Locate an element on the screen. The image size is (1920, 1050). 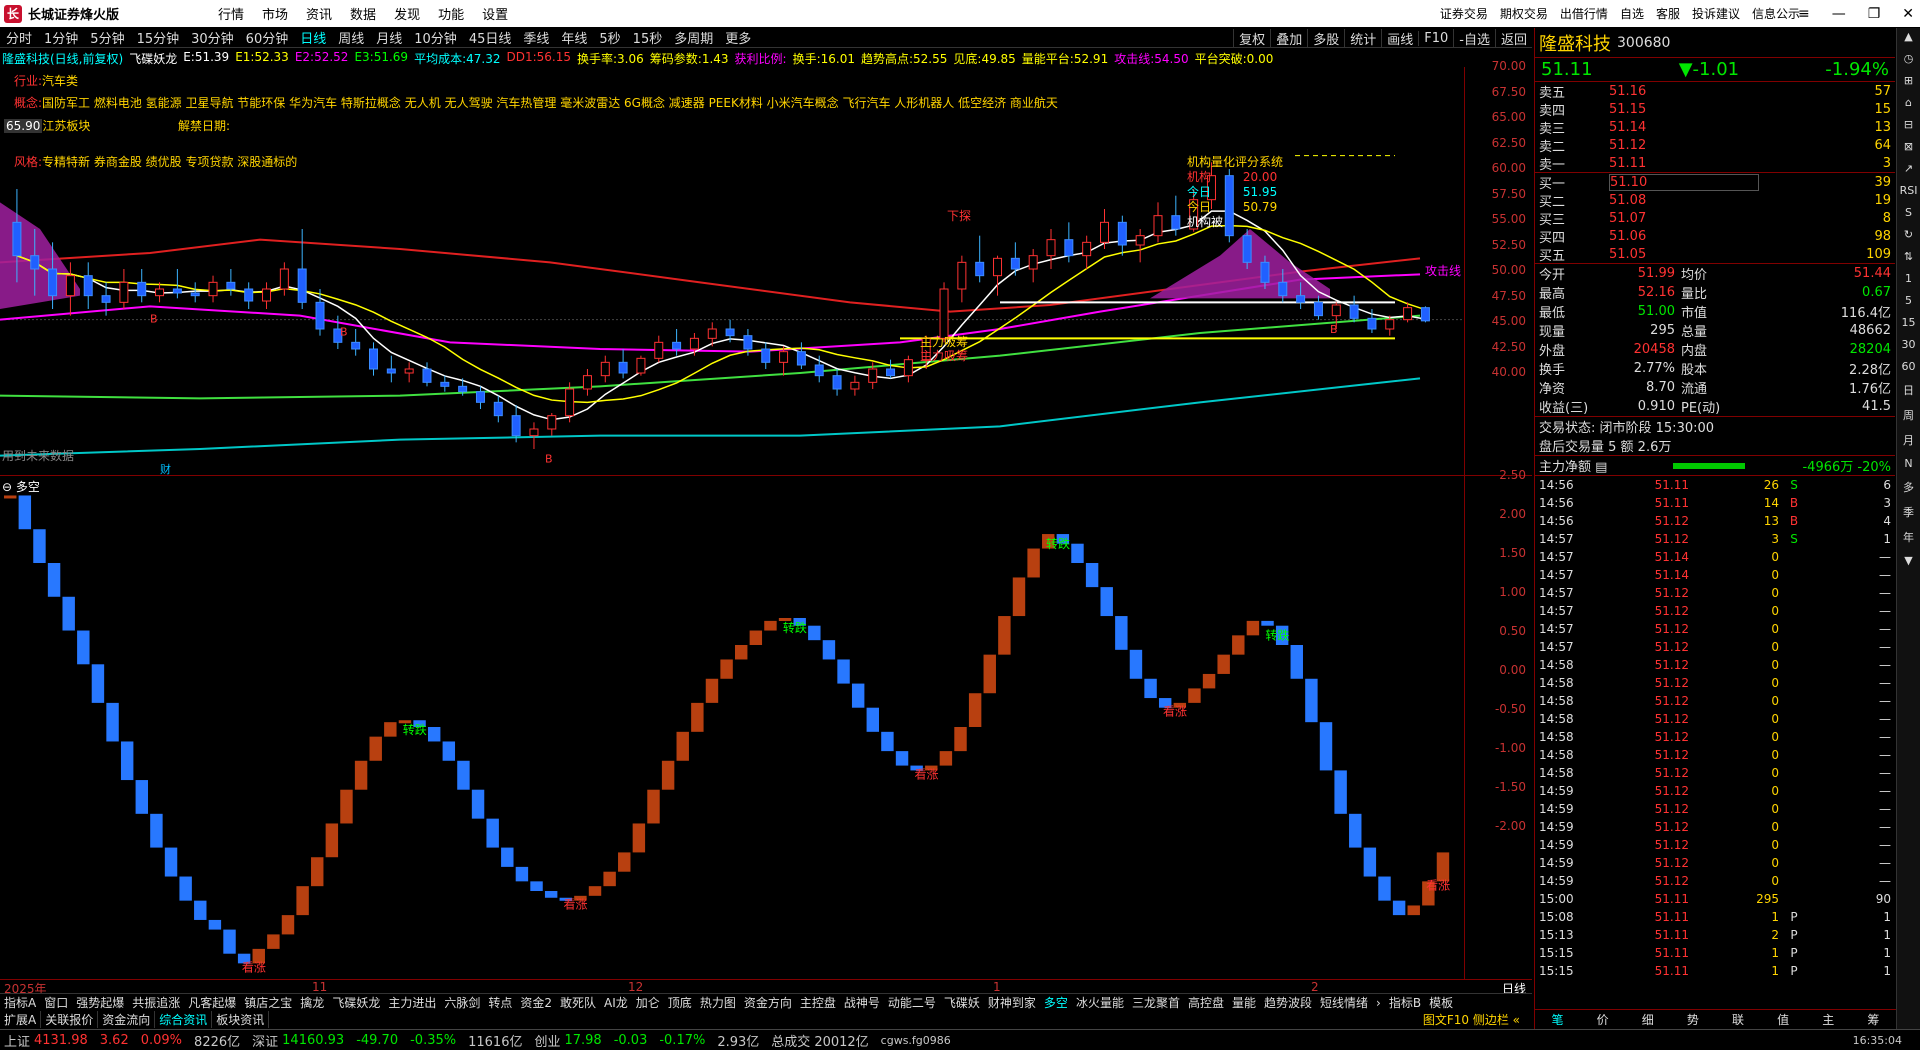
extension-tab: 关联报价 is located at coordinates (70, 1019).